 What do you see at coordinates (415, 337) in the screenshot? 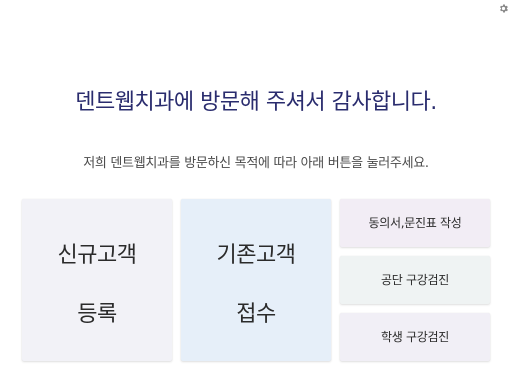
I see `student-checkup-button: 학생 구강검진` at bounding box center [415, 337].